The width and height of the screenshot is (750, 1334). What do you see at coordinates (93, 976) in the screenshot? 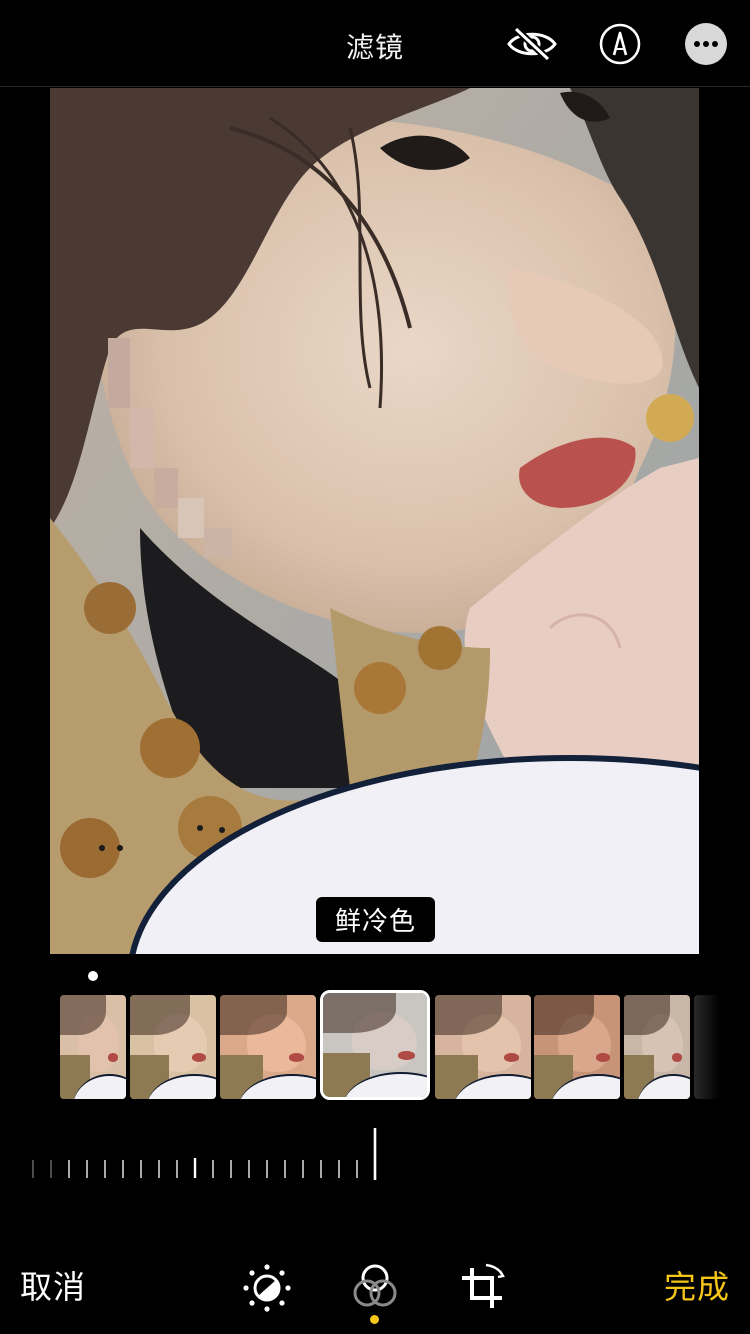
I see `original-indicator-dot` at bounding box center [93, 976].